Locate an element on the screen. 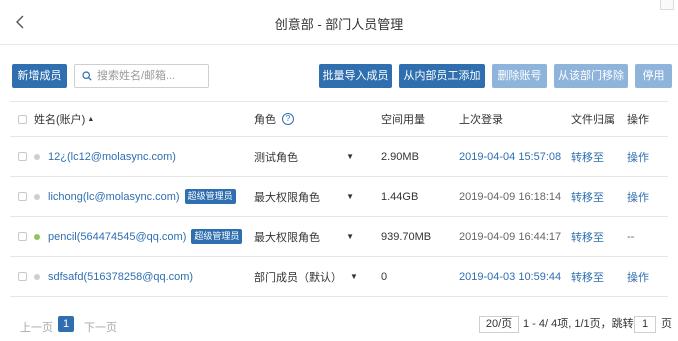 This screenshot has width=678, height=341. add-member-button: 新增成员 is located at coordinates (39, 76).